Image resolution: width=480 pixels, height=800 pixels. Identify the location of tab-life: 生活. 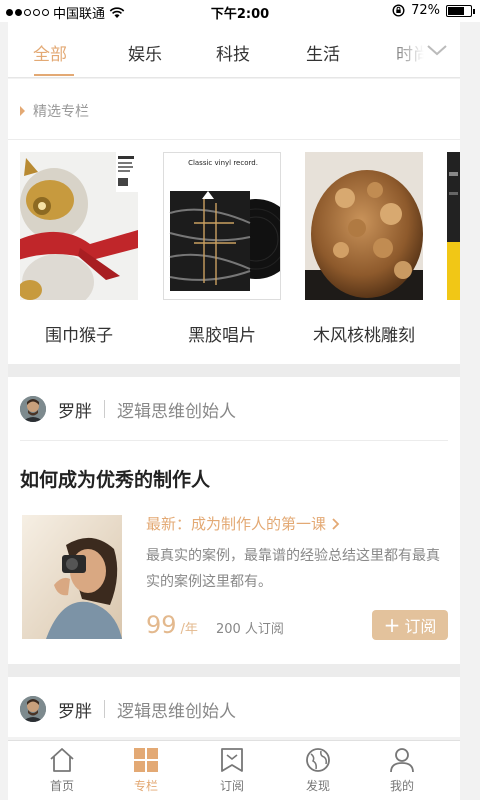
(323, 52).